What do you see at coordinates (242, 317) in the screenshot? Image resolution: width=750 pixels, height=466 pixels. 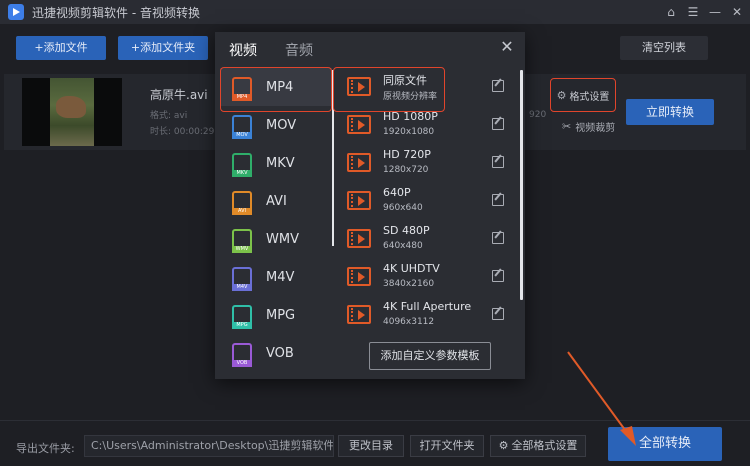 I see `video-format-icon: MPG` at bounding box center [242, 317].